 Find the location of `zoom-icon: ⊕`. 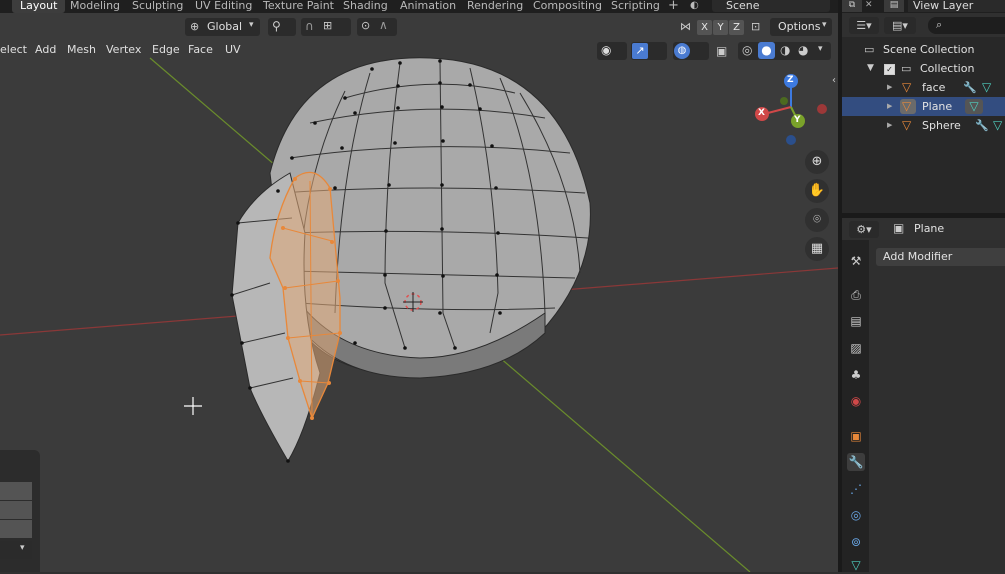

zoom-icon: ⊕ is located at coordinates (817, 162).